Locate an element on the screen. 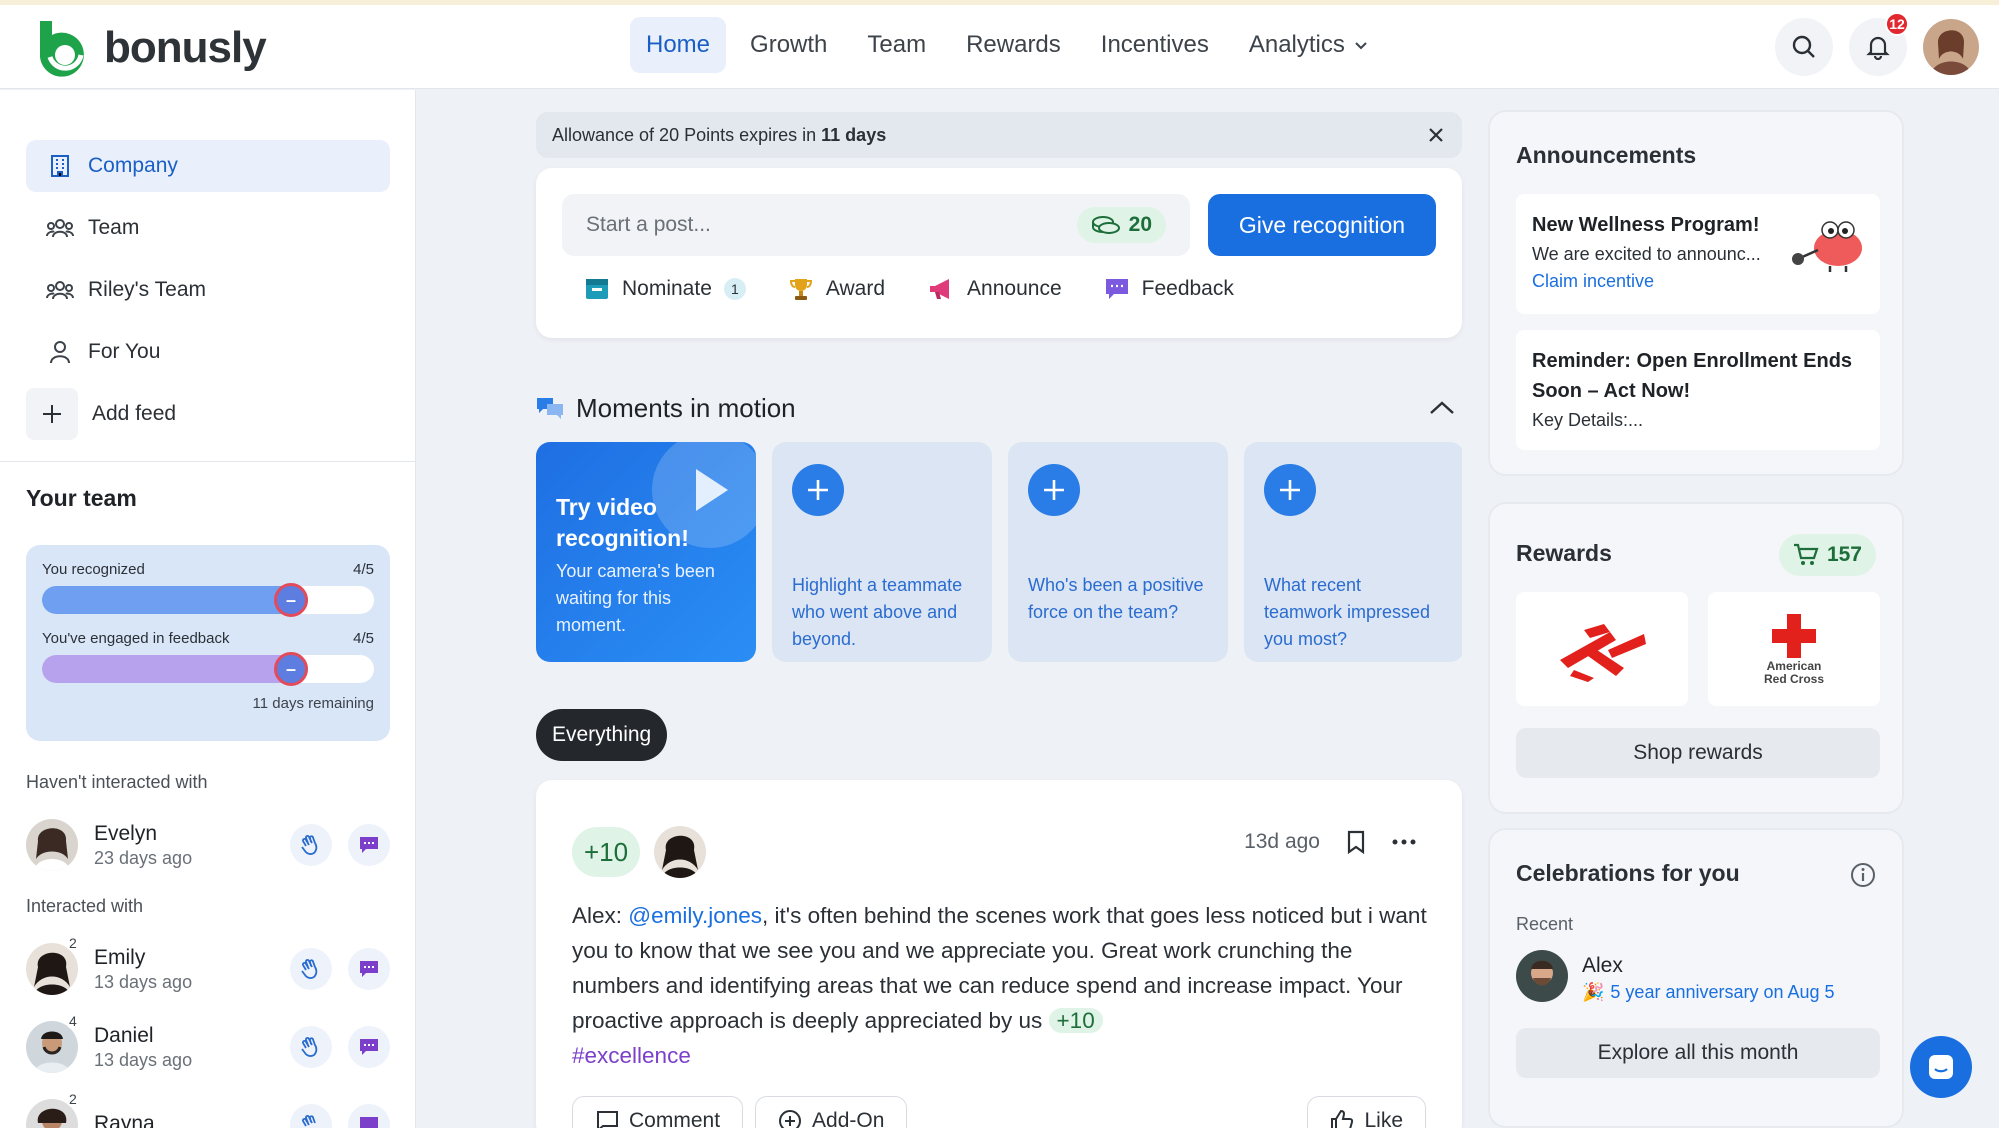 This screenshot has width=1999, height=1128. feed-for-you: For You is located at coordinates (208, 352).